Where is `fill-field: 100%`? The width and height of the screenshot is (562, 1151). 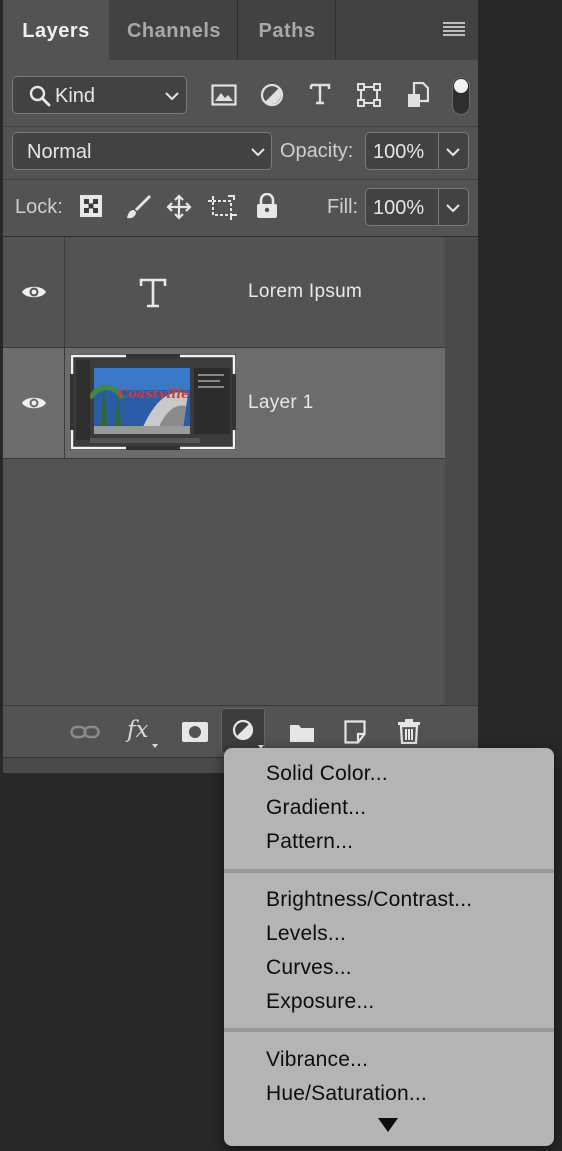 fill-field: 100% is located at coordinates (417, 207).